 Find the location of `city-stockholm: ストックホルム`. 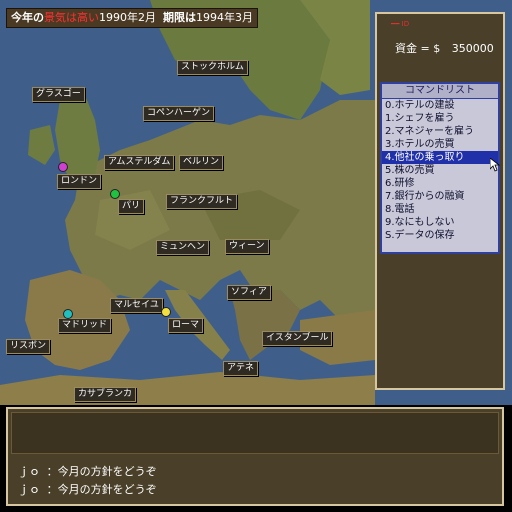

city-stockholm: ストックホルム is located at coordinates (212, 67).